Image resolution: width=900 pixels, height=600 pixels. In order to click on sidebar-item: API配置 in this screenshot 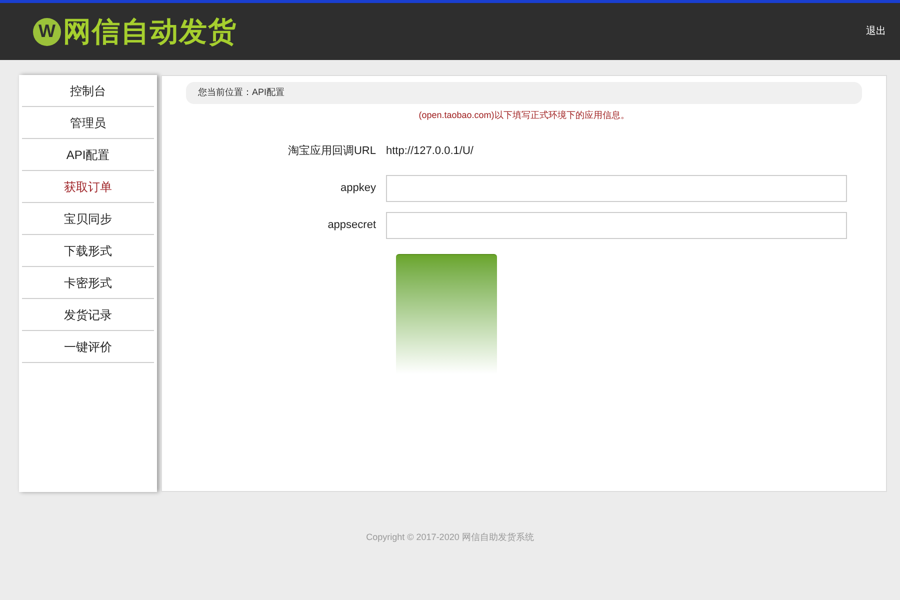, I will do `click(88, 155)`.